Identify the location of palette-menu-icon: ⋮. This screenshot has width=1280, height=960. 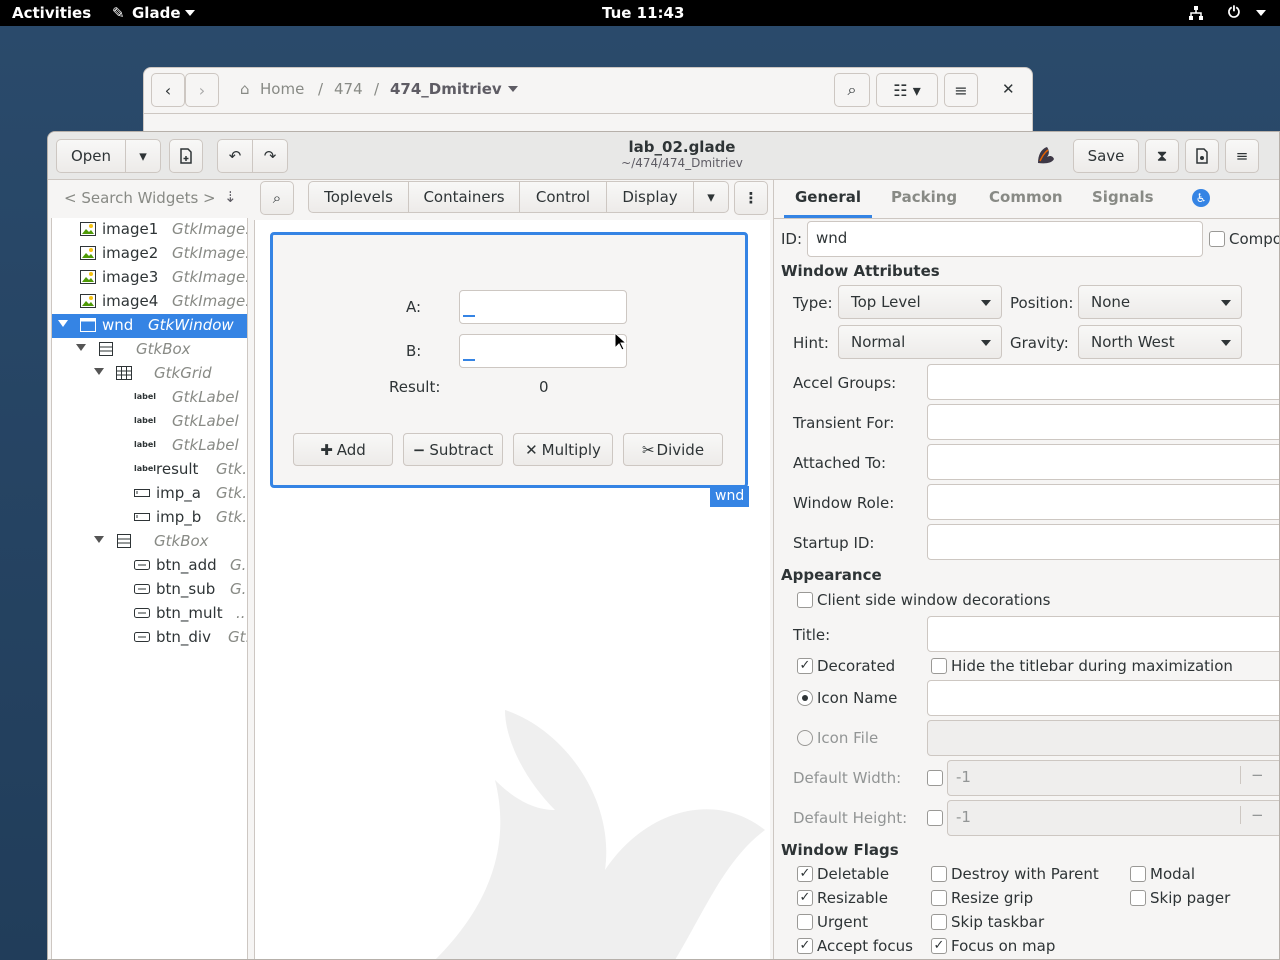
(751, 198).